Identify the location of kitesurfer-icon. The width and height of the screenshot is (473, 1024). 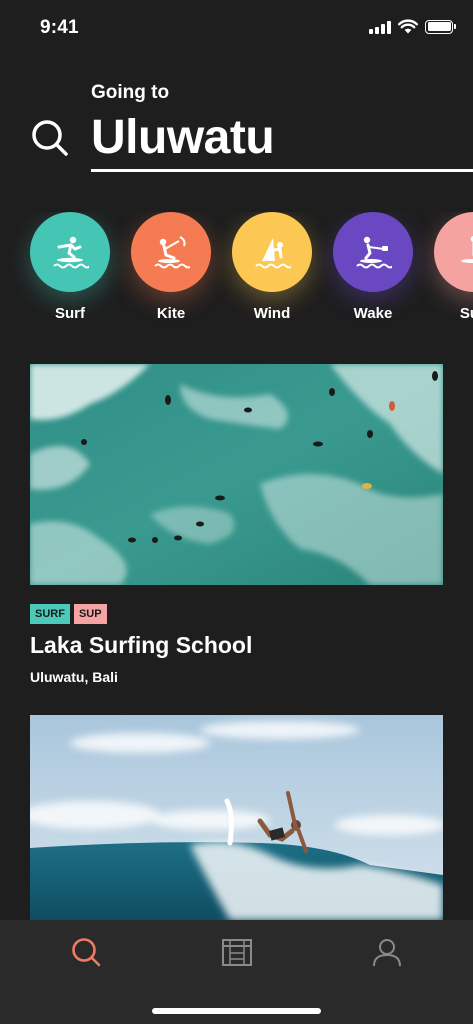
(171, 252).